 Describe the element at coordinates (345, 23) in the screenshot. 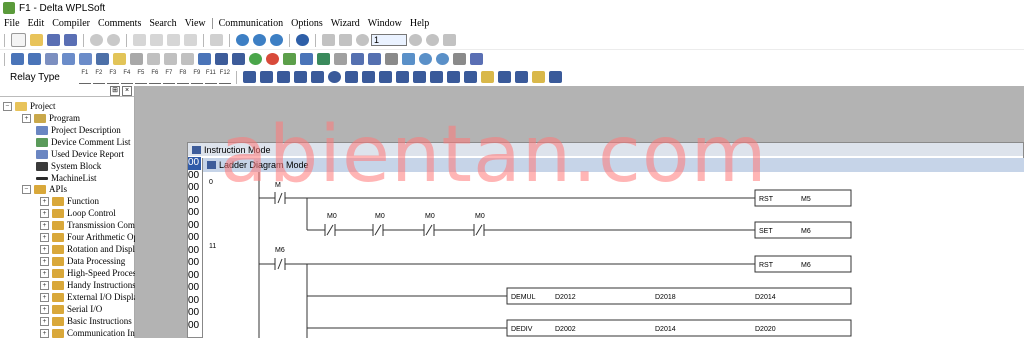

I see `menu-wizard: Wizard` at that location.